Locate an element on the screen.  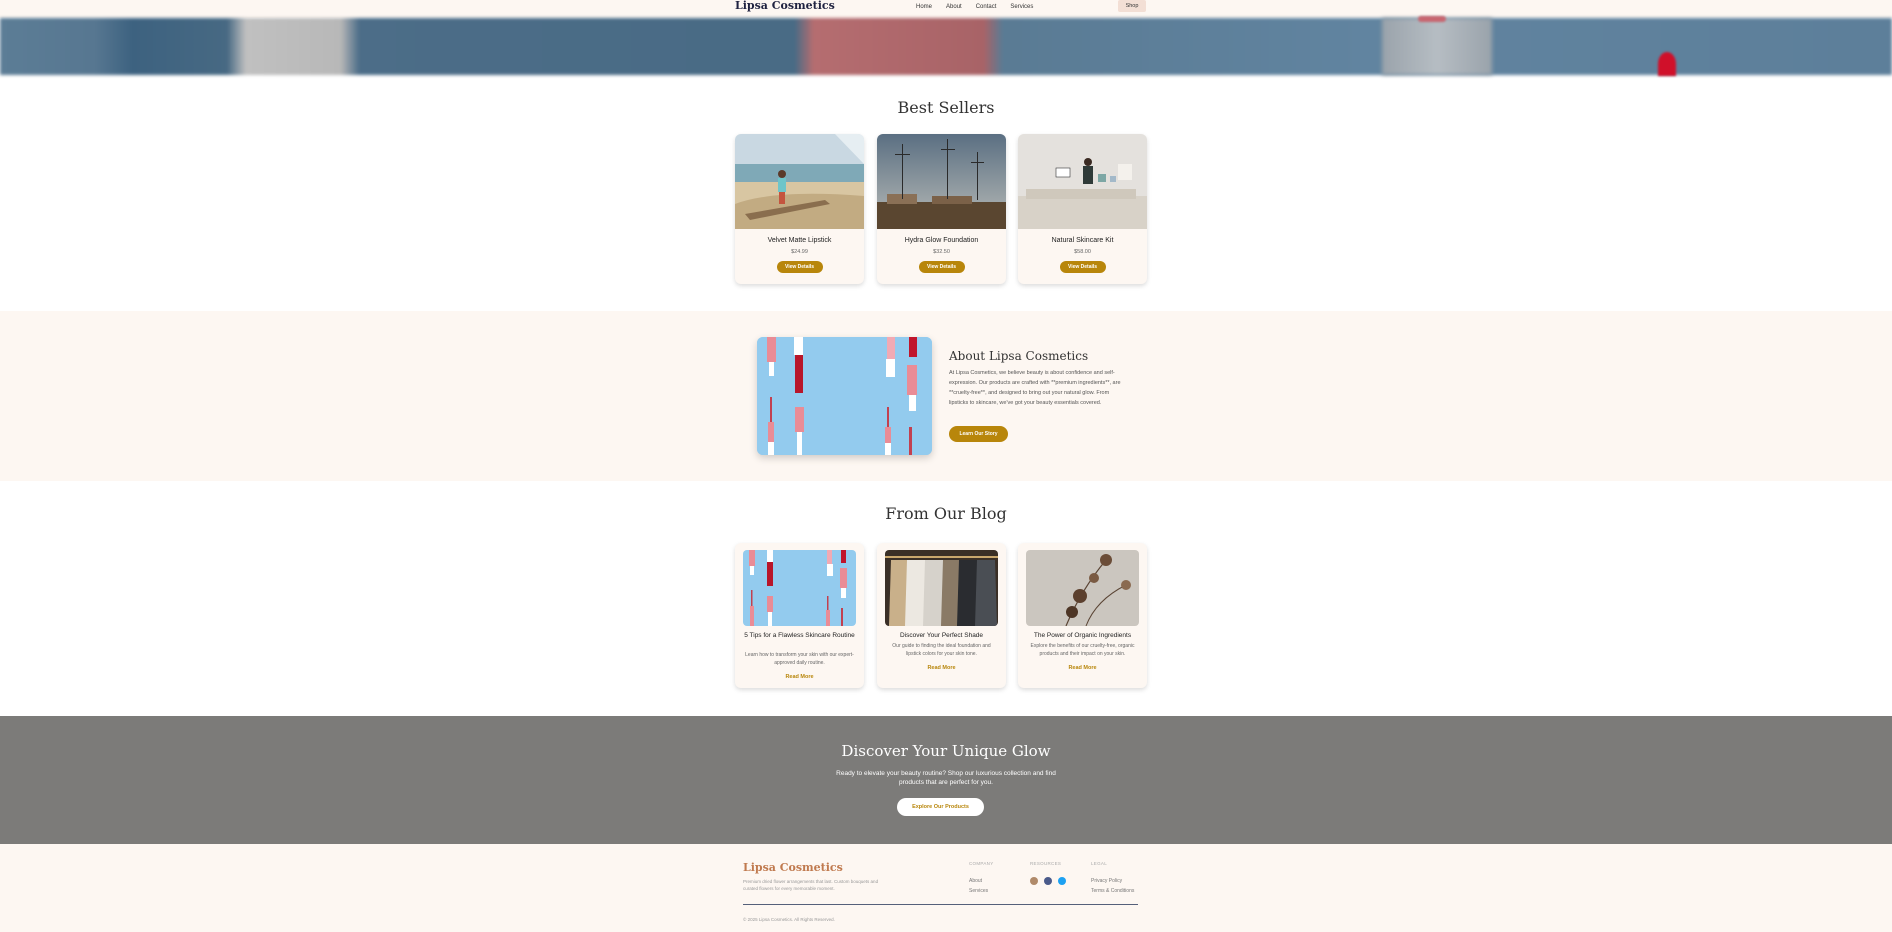
footer-link-privacy: Privacy Policy is located at coordinates (1106, 881).